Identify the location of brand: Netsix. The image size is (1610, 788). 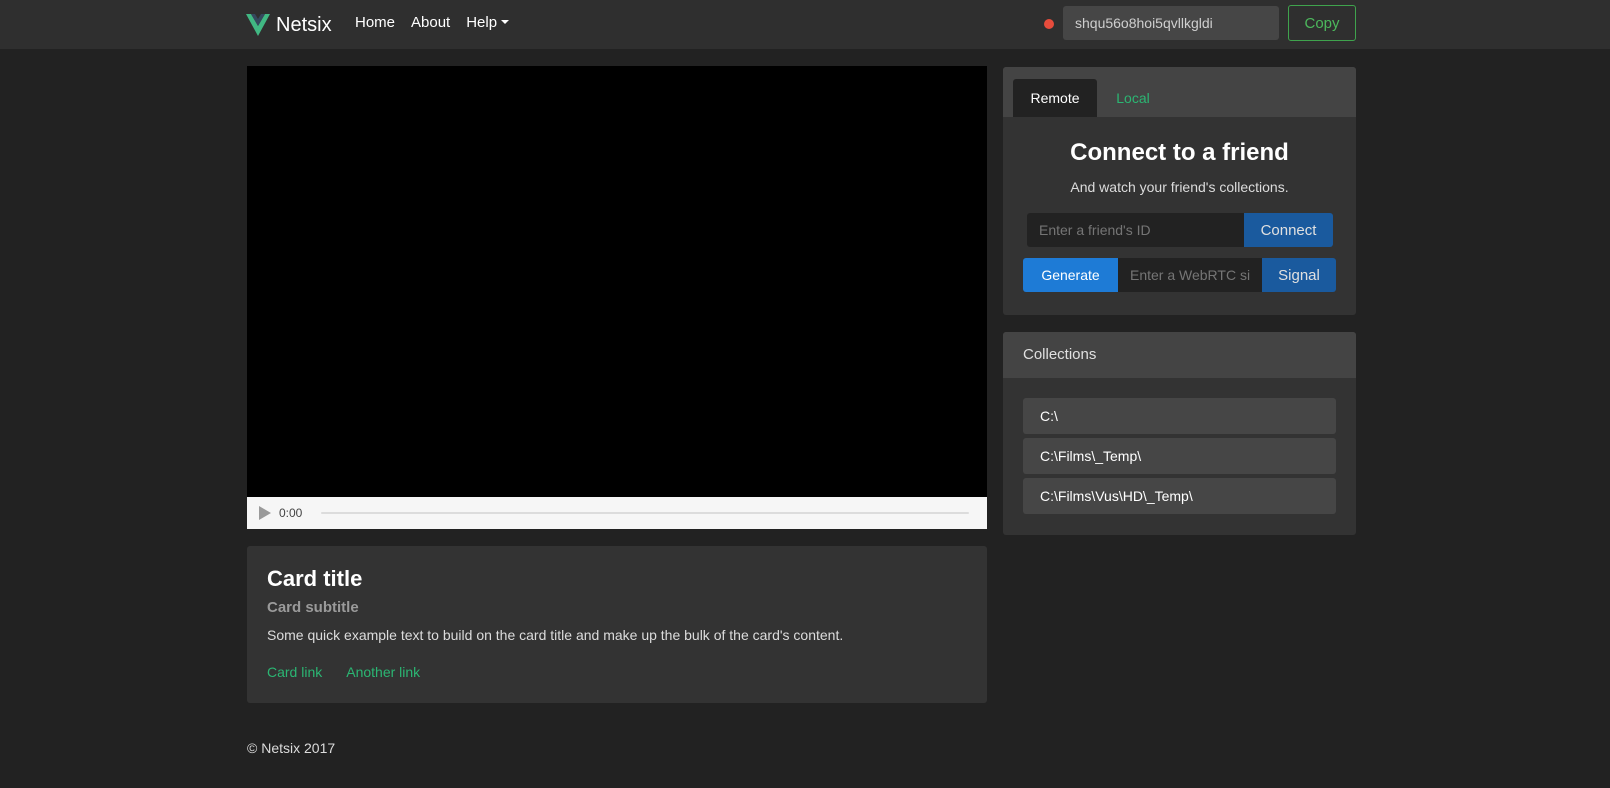
(289, 25).